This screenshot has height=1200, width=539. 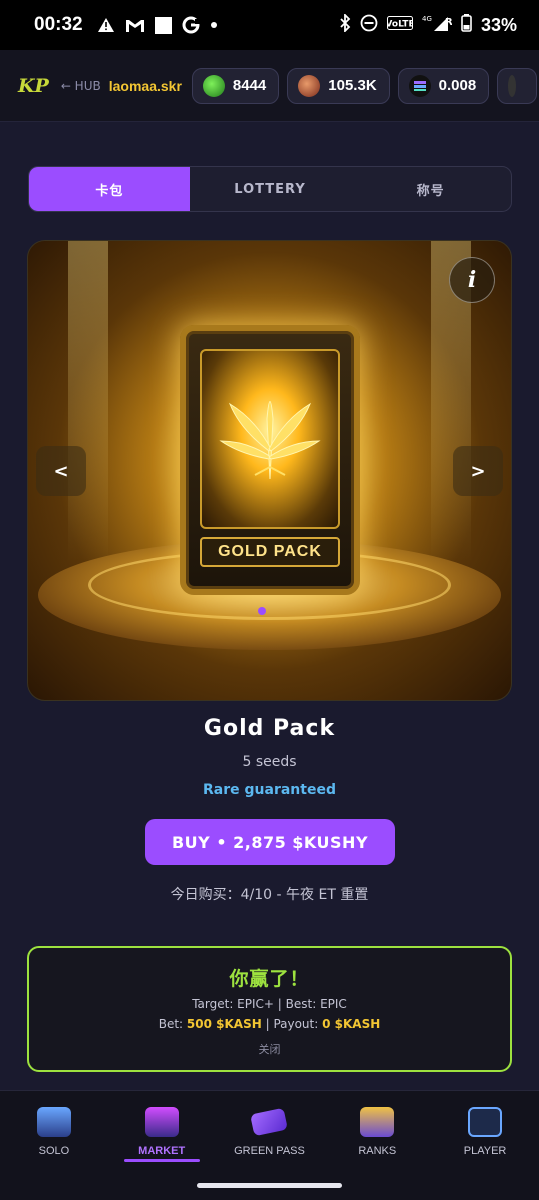 I want to click on trophy-icon, so click(x=377, y=1122).